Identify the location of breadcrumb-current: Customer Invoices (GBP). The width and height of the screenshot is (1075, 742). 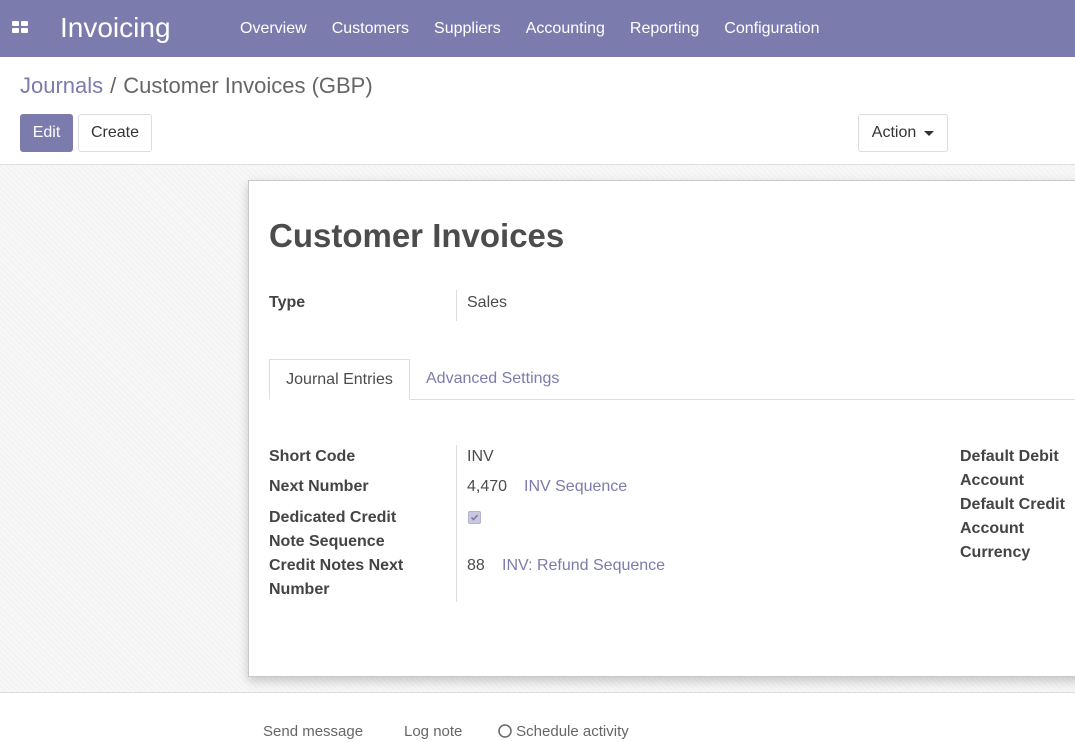
(248, 85).